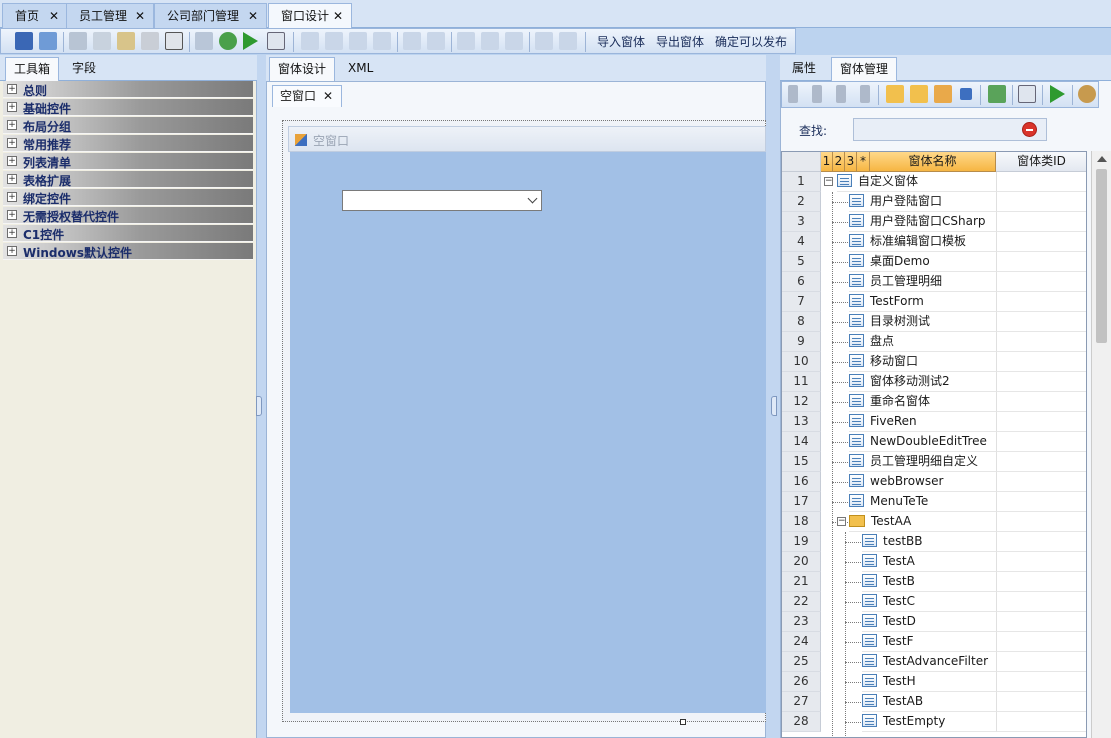 Image resolution: width=1111 pixels, height=738 pixels. What do you see at coordinates (204, 41) in the screenshot?
I see `undo-icon` at bounding box center [204, 41].